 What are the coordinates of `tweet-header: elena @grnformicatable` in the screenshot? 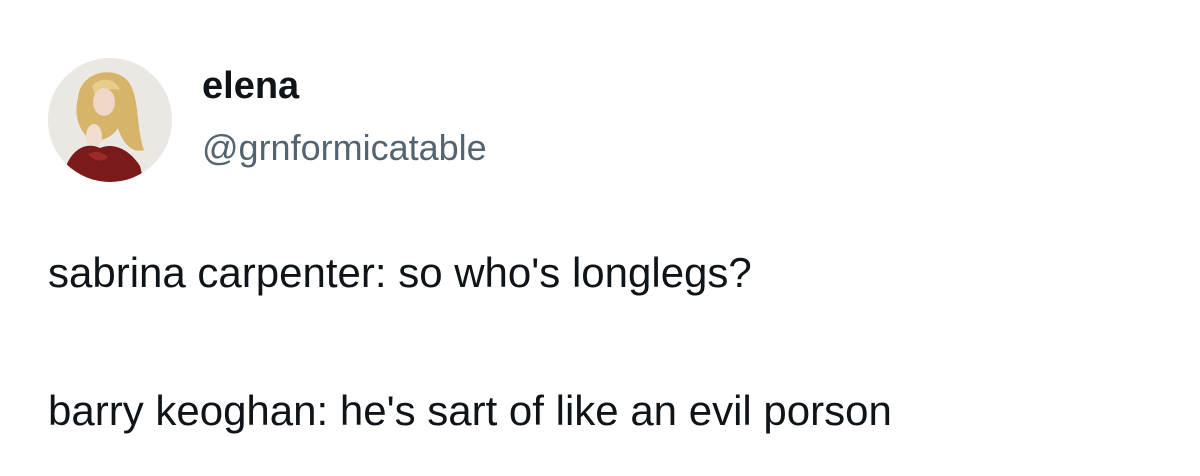 It's located at (267, 120).